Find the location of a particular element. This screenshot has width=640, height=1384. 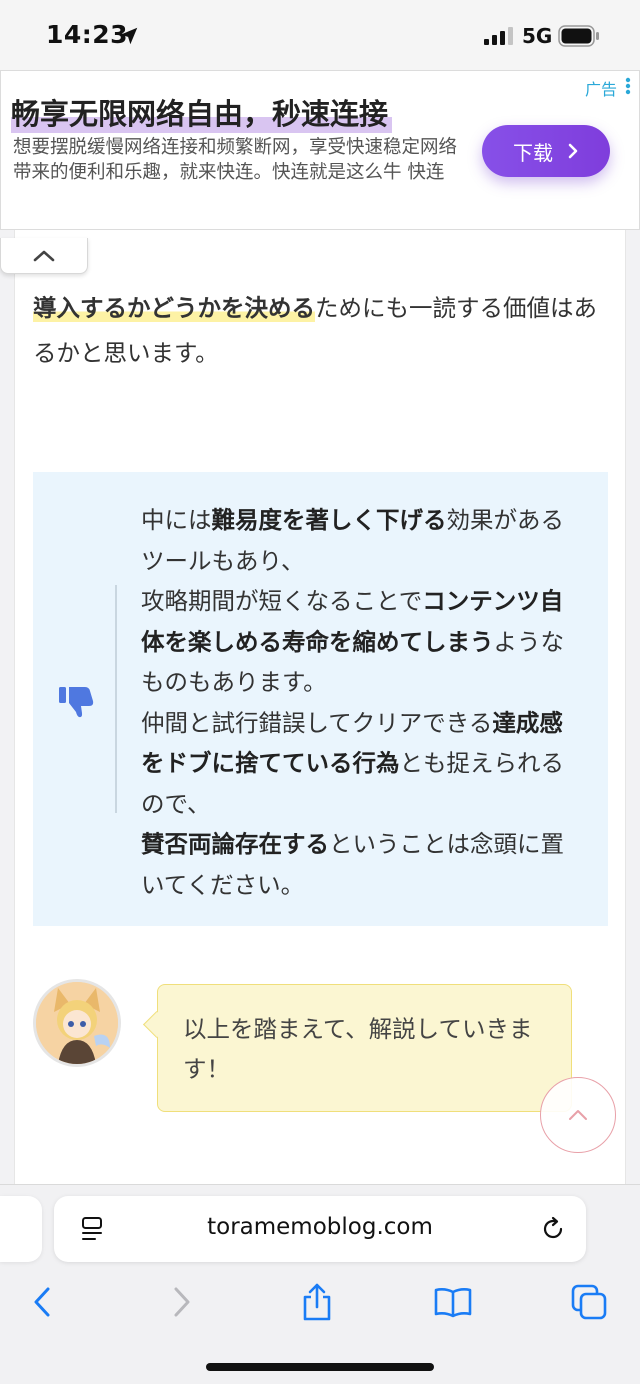

tabs-button is located at coordinates (589, 1302).